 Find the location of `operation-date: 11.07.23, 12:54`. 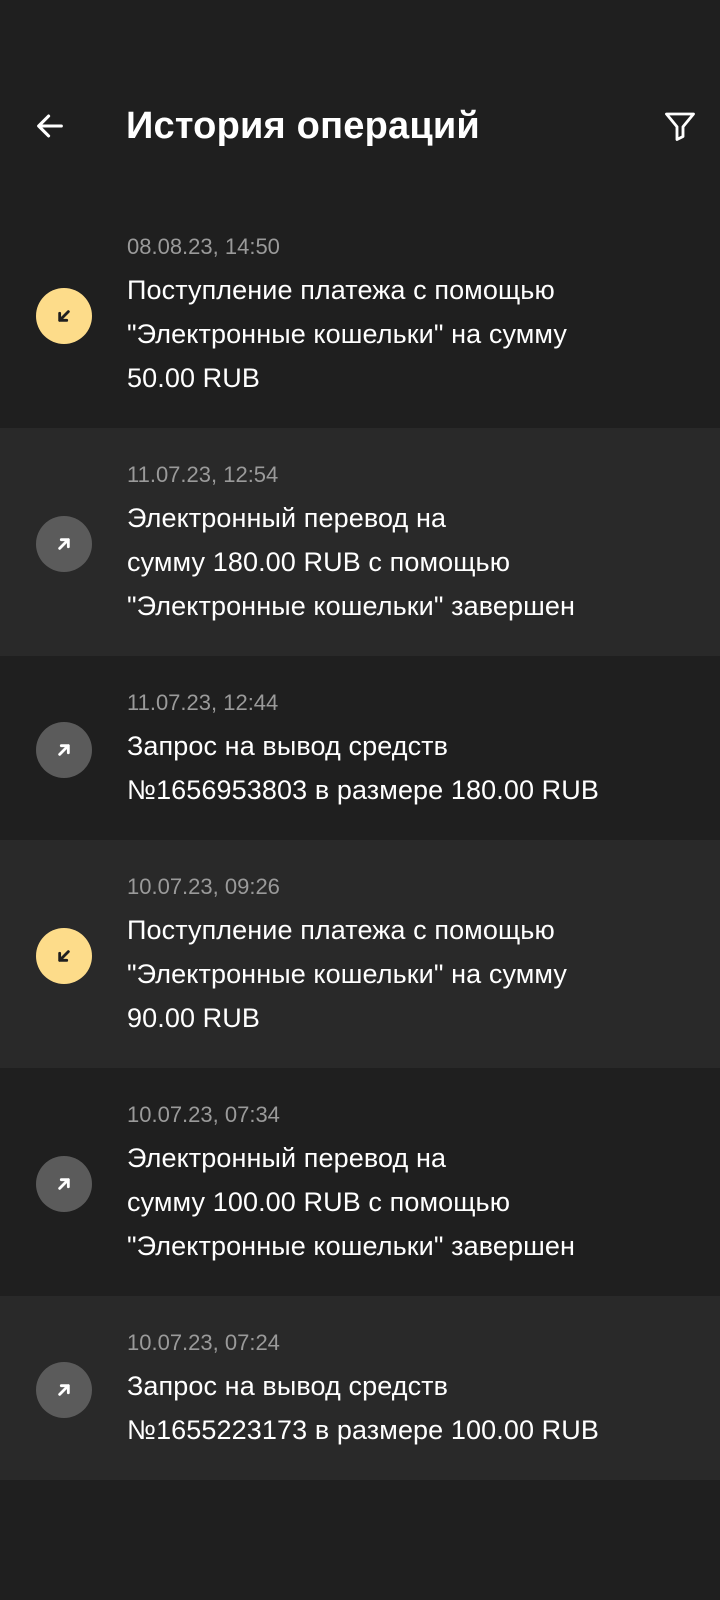

operation-date: 11.07.23, 12:54 is located at coordinates (203, 474).